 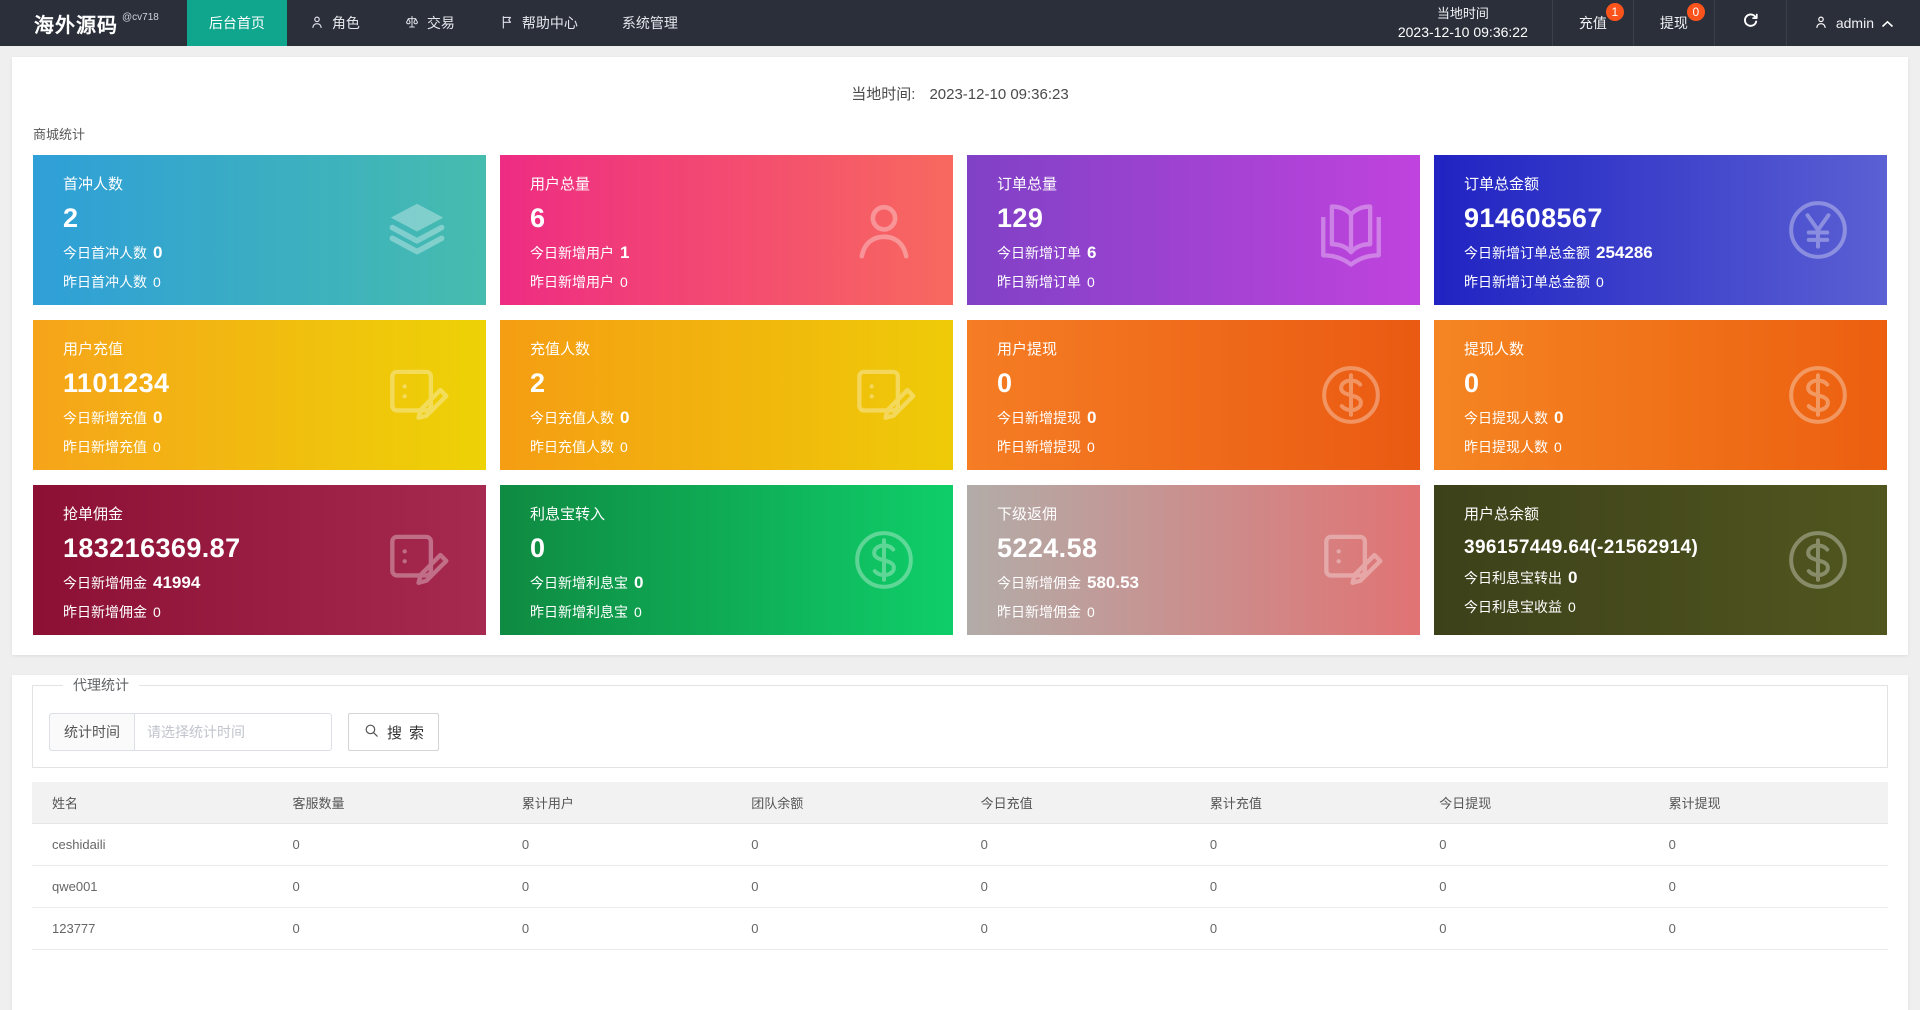 I want to click on card-line2-label: 昨日新增用户, so click(x=572, y=282).